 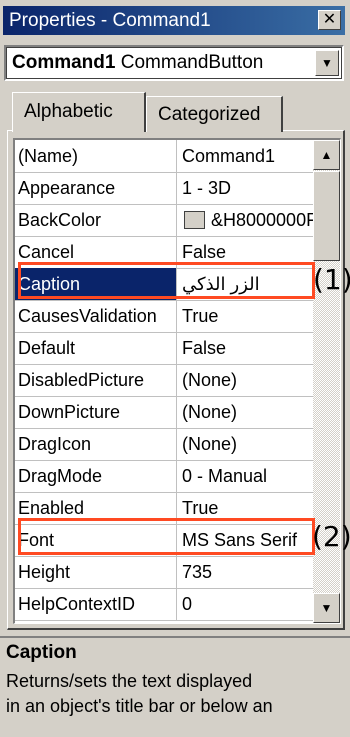 I want to click on scroll-up-button: ▲, so click(x=326, y=155).